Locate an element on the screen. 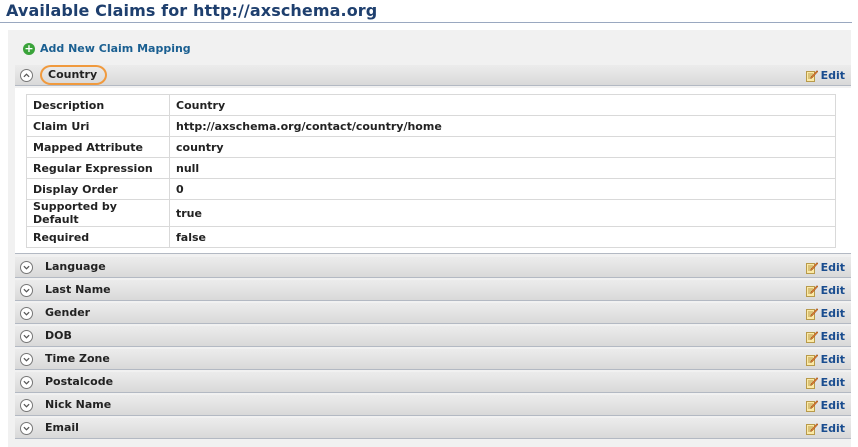 This screenshot has height=447, width=858. claim-header: Last Name Edit is located at coordinates (433, 290).